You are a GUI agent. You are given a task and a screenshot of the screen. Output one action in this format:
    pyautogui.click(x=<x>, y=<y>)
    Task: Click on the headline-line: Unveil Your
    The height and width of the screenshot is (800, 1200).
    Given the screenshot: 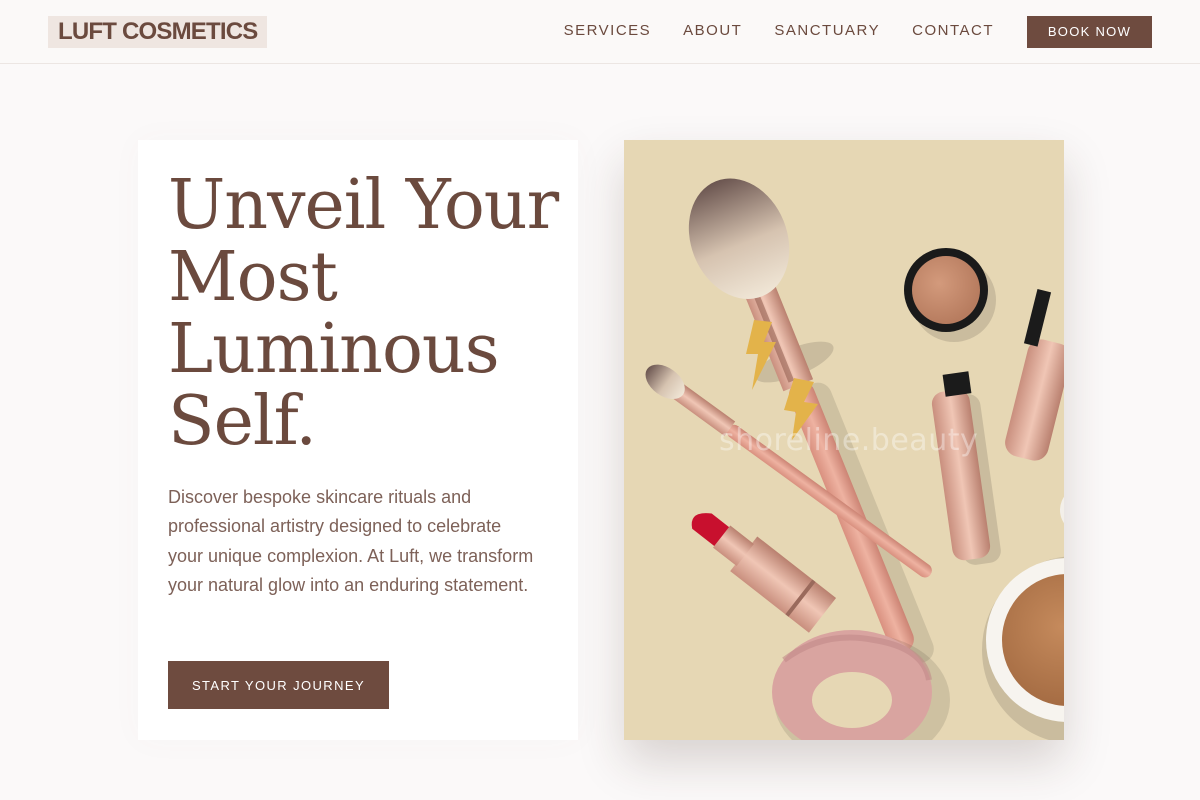 What is the action you would take?
    pyautogui.click(x=363, y=205)
    